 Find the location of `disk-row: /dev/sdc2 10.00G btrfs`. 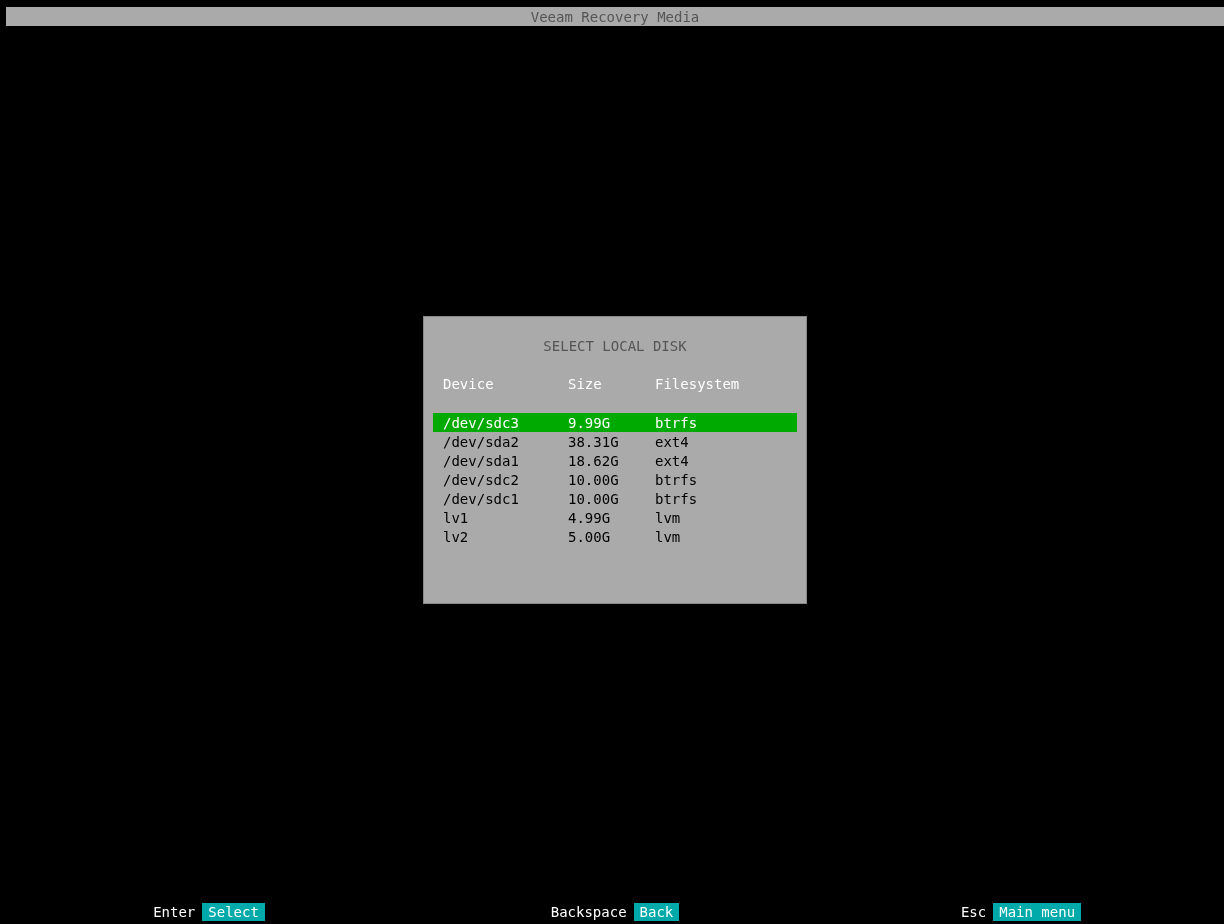

disk-row: /dev/sdc2 10.00G btrfs is located at coordinates (615, 479).